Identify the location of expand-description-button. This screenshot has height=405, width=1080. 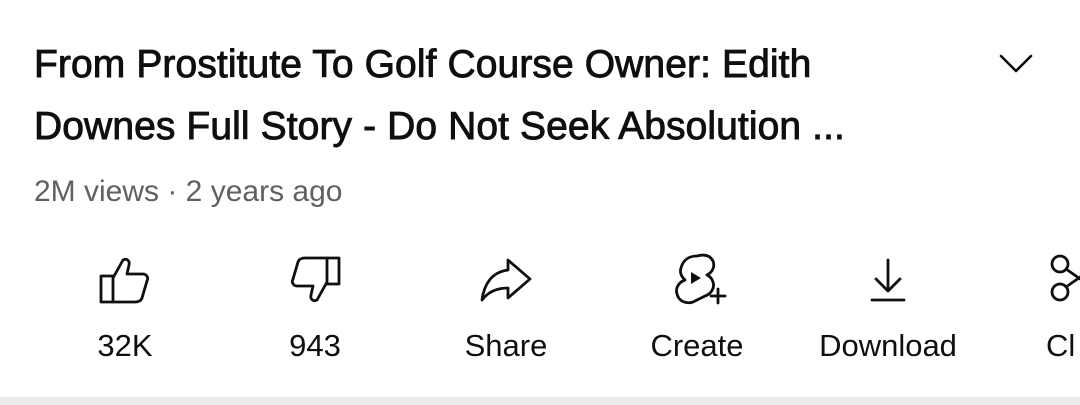
(1016, 64).